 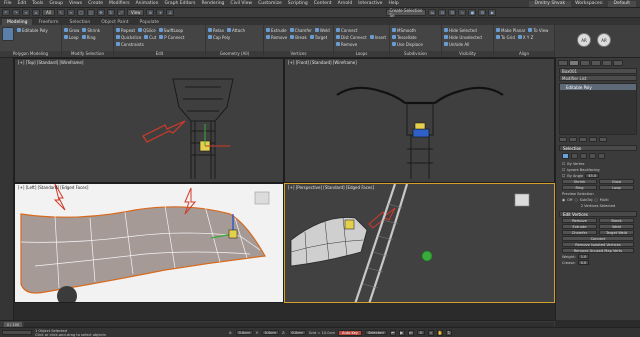 I want to click on radio-multi: ○, so click(x=596, y=200).